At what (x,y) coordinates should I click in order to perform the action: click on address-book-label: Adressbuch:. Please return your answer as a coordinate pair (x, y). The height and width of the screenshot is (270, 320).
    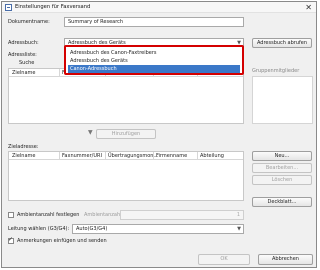
    Looking at the image, I should click on (23, 43).